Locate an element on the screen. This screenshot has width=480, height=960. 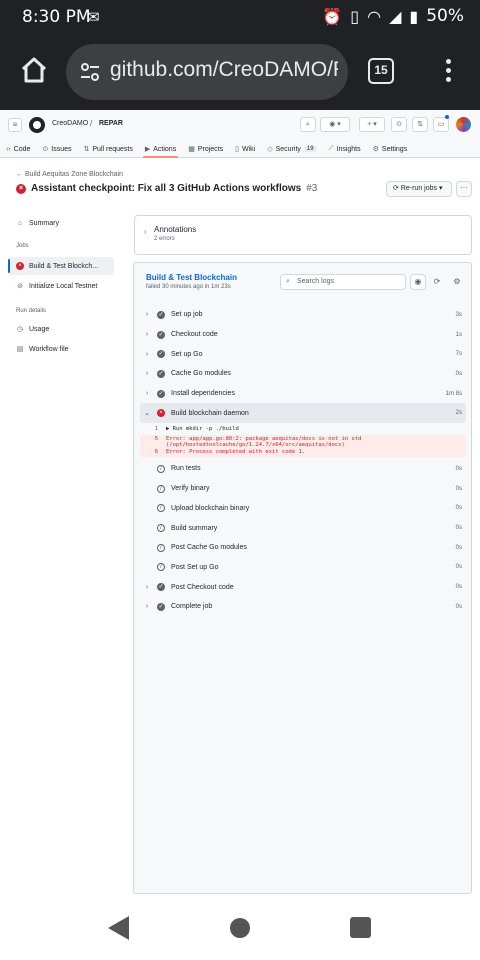
url-text: github.com/CreoDAMO/R is located at coordinates (224, 70).